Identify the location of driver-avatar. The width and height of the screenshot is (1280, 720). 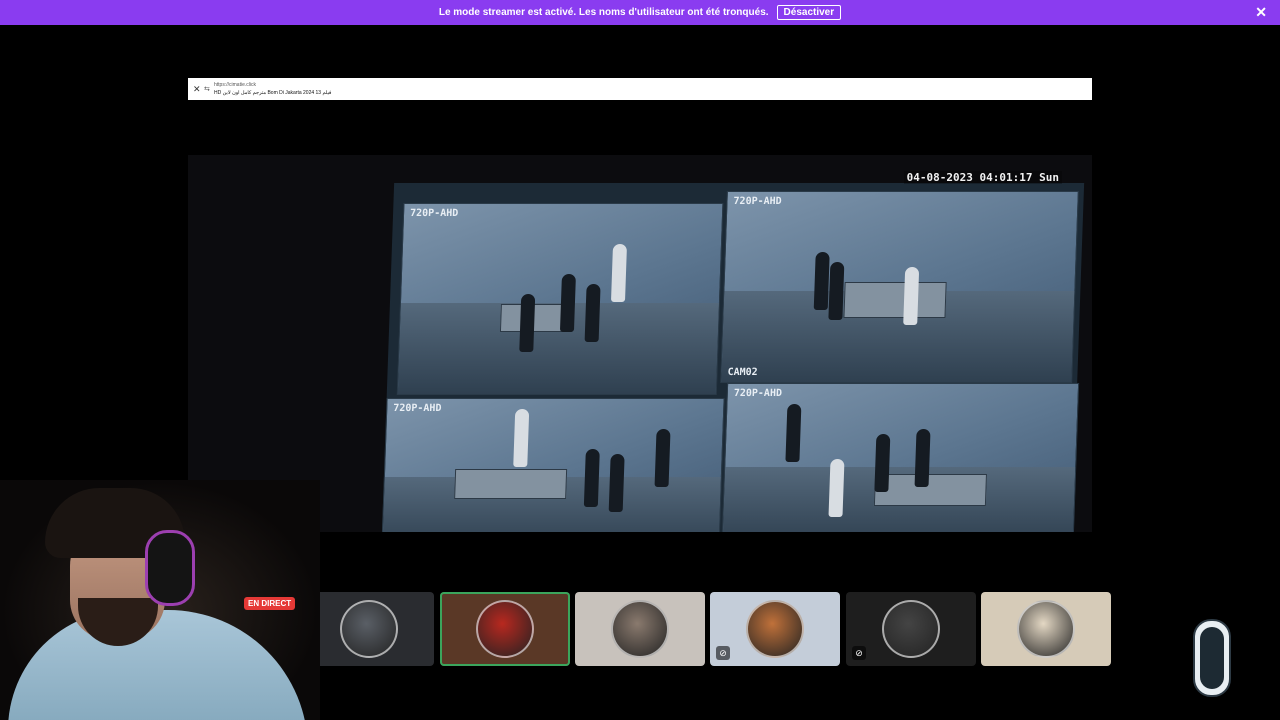
(640, 629).